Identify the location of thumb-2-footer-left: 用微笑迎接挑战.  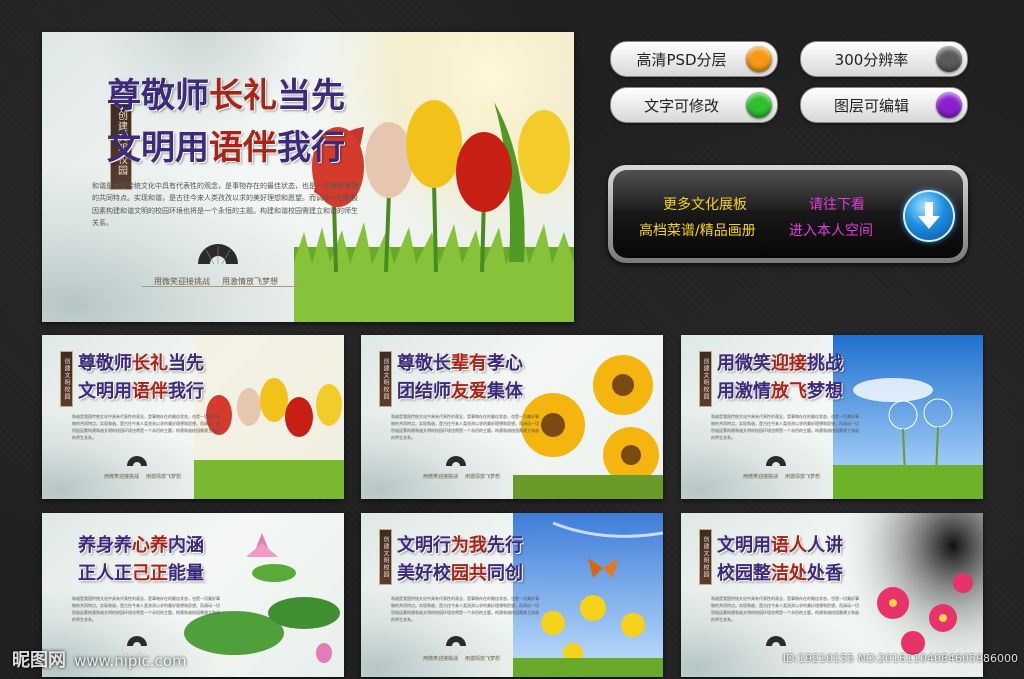
(441, 477).